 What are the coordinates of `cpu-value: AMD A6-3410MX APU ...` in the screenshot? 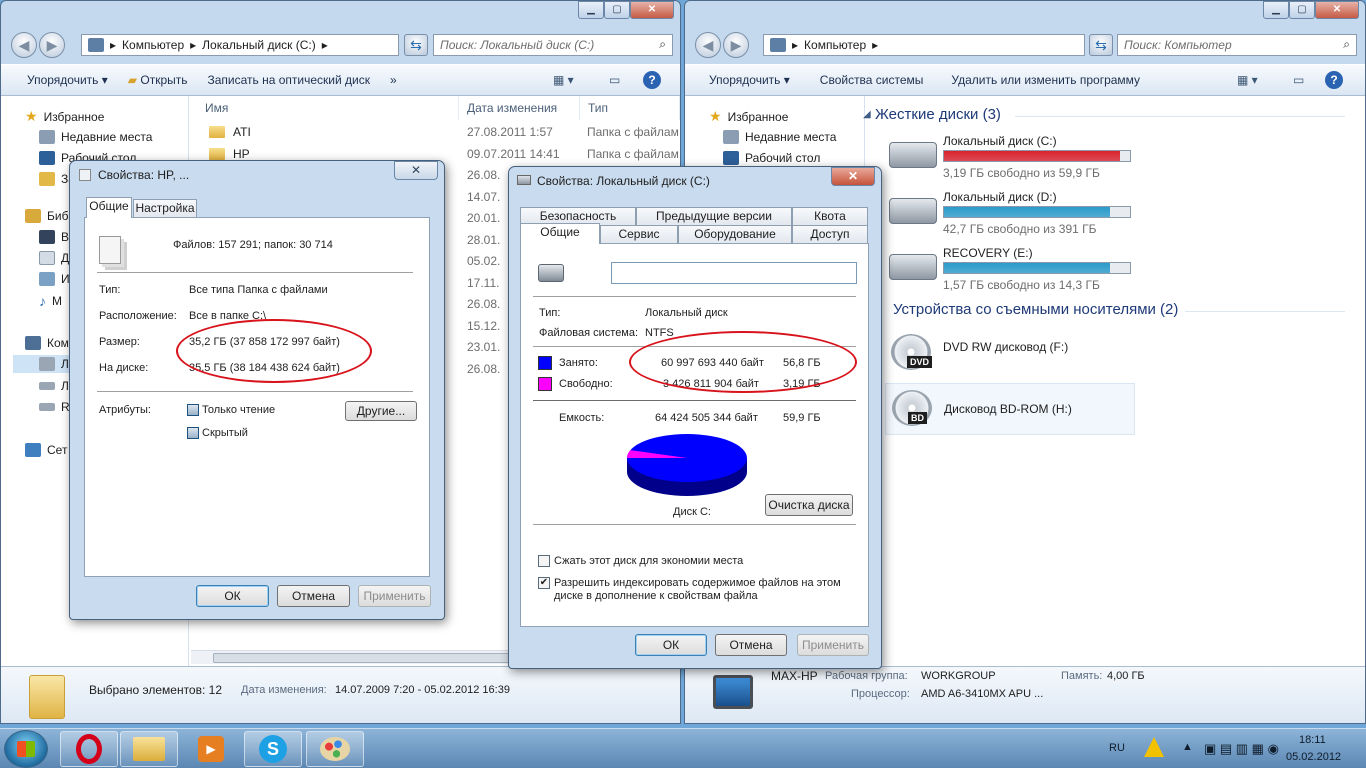 It's located at (982, 694).